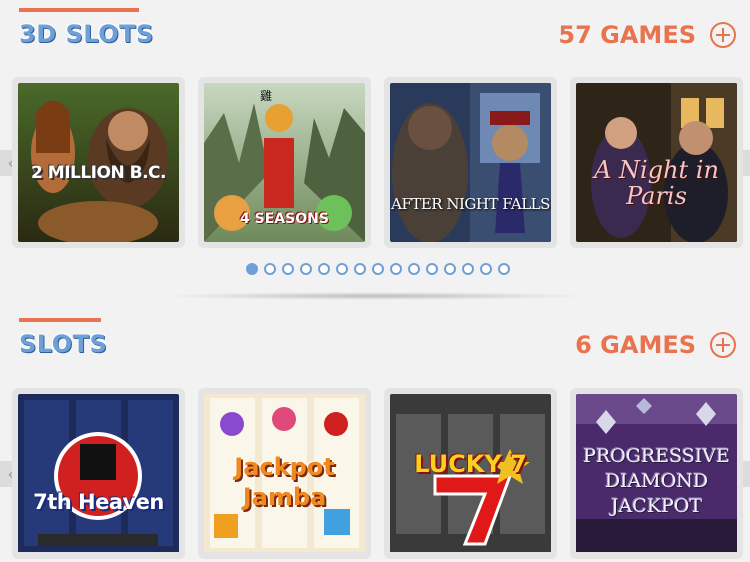 Image resolution: width=750 pixels, height=562 pixels. I want to click on game-thumbnail: PROGRESSIVE DIAMOND JACKPOT, so click(656, 473).